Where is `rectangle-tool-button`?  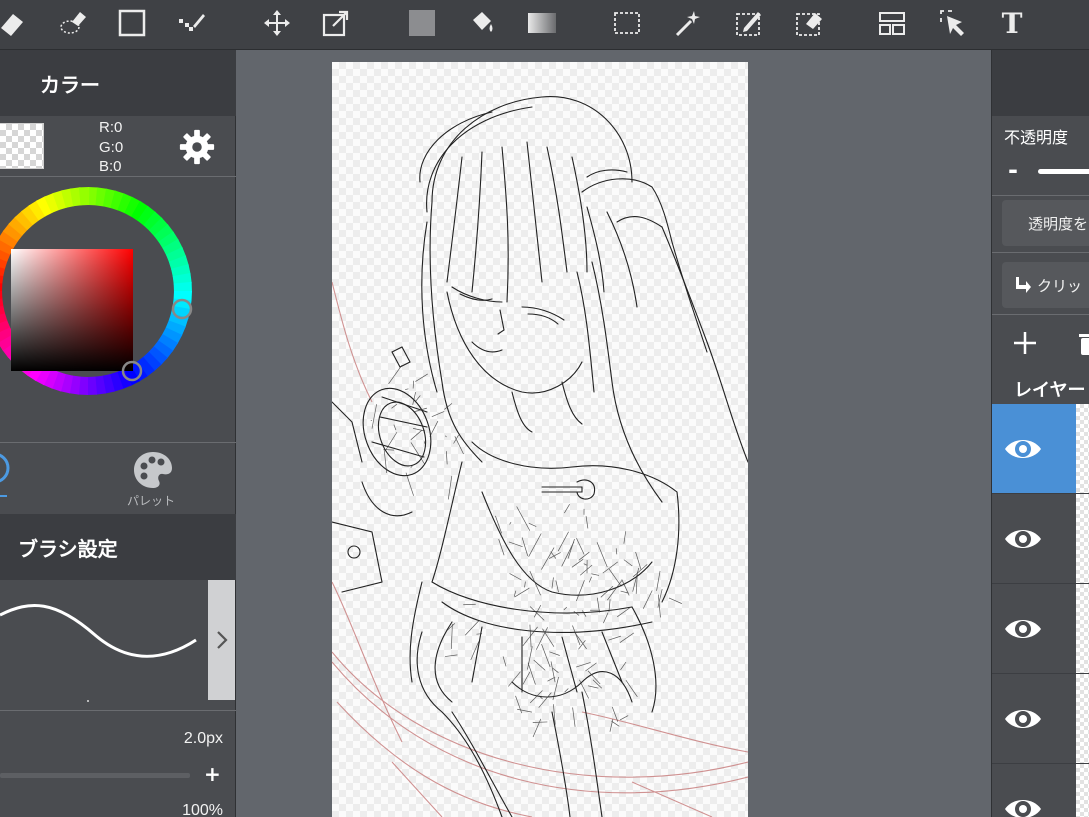
rectangle-tool-button is located at coordinates (132, 23).